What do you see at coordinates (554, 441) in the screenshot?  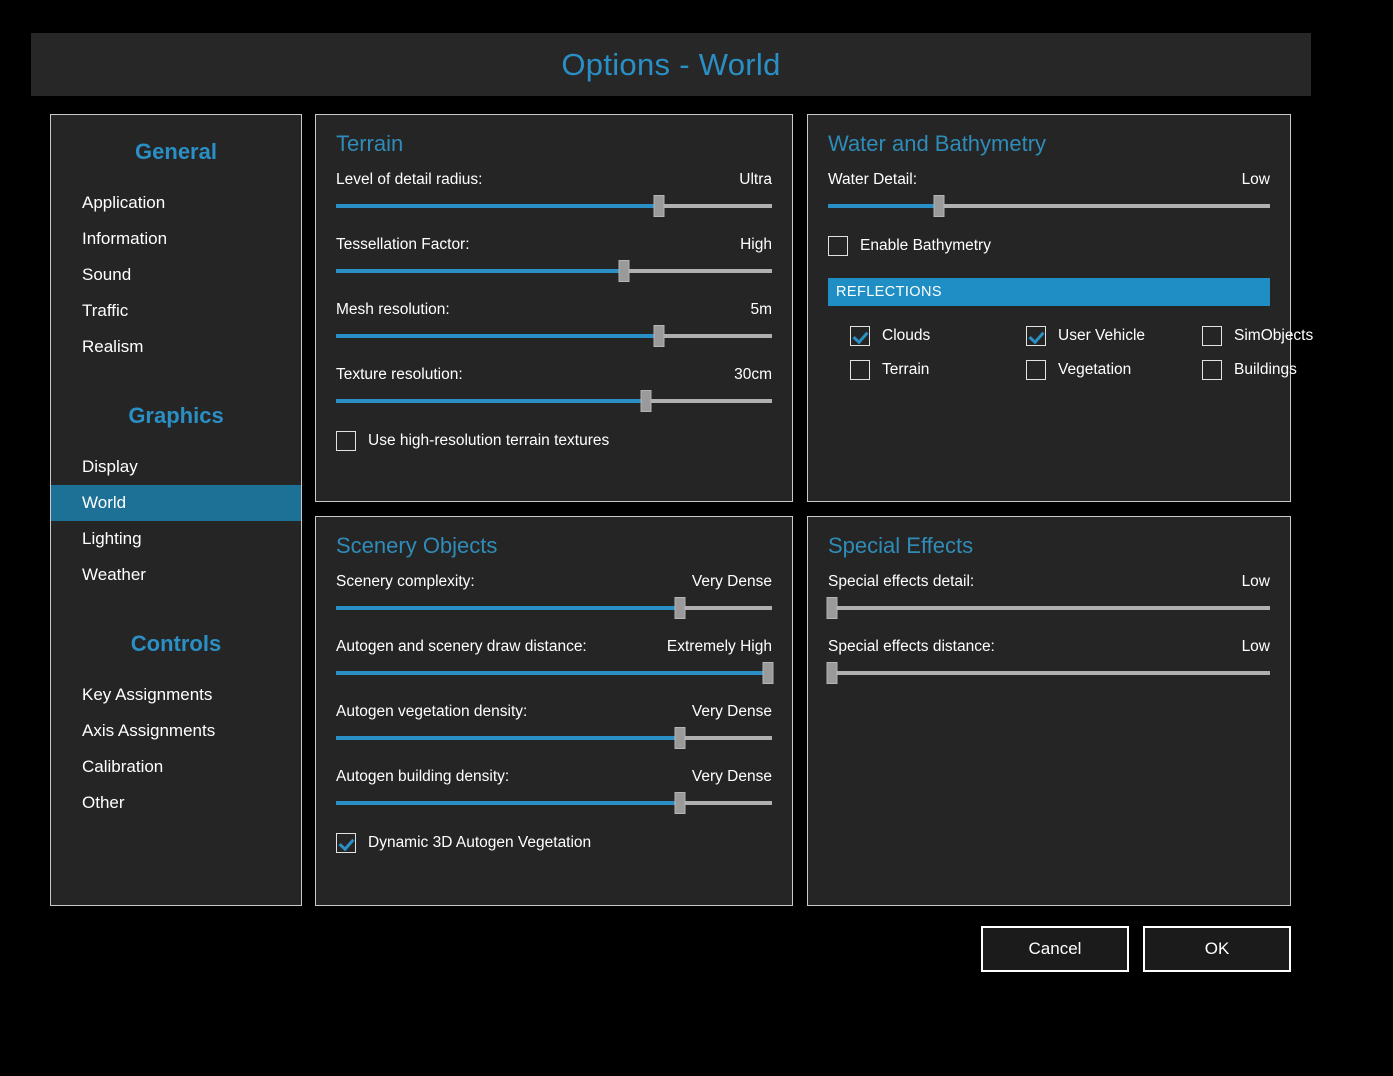 I see `checkbox-use-high-resolution-terrain-textures: Use high-resolution terrain textures` at bounding box center [554, 441].